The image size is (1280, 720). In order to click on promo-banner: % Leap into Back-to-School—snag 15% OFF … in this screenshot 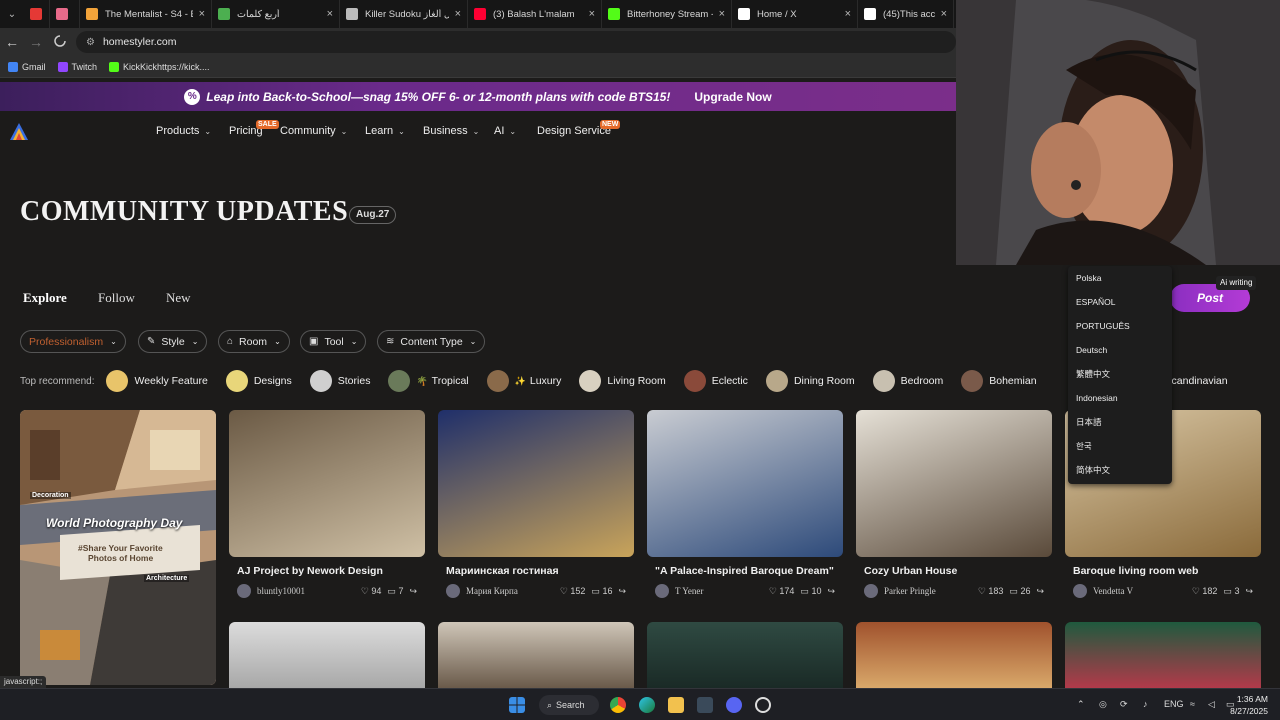, I will do `click(478, 96)`.